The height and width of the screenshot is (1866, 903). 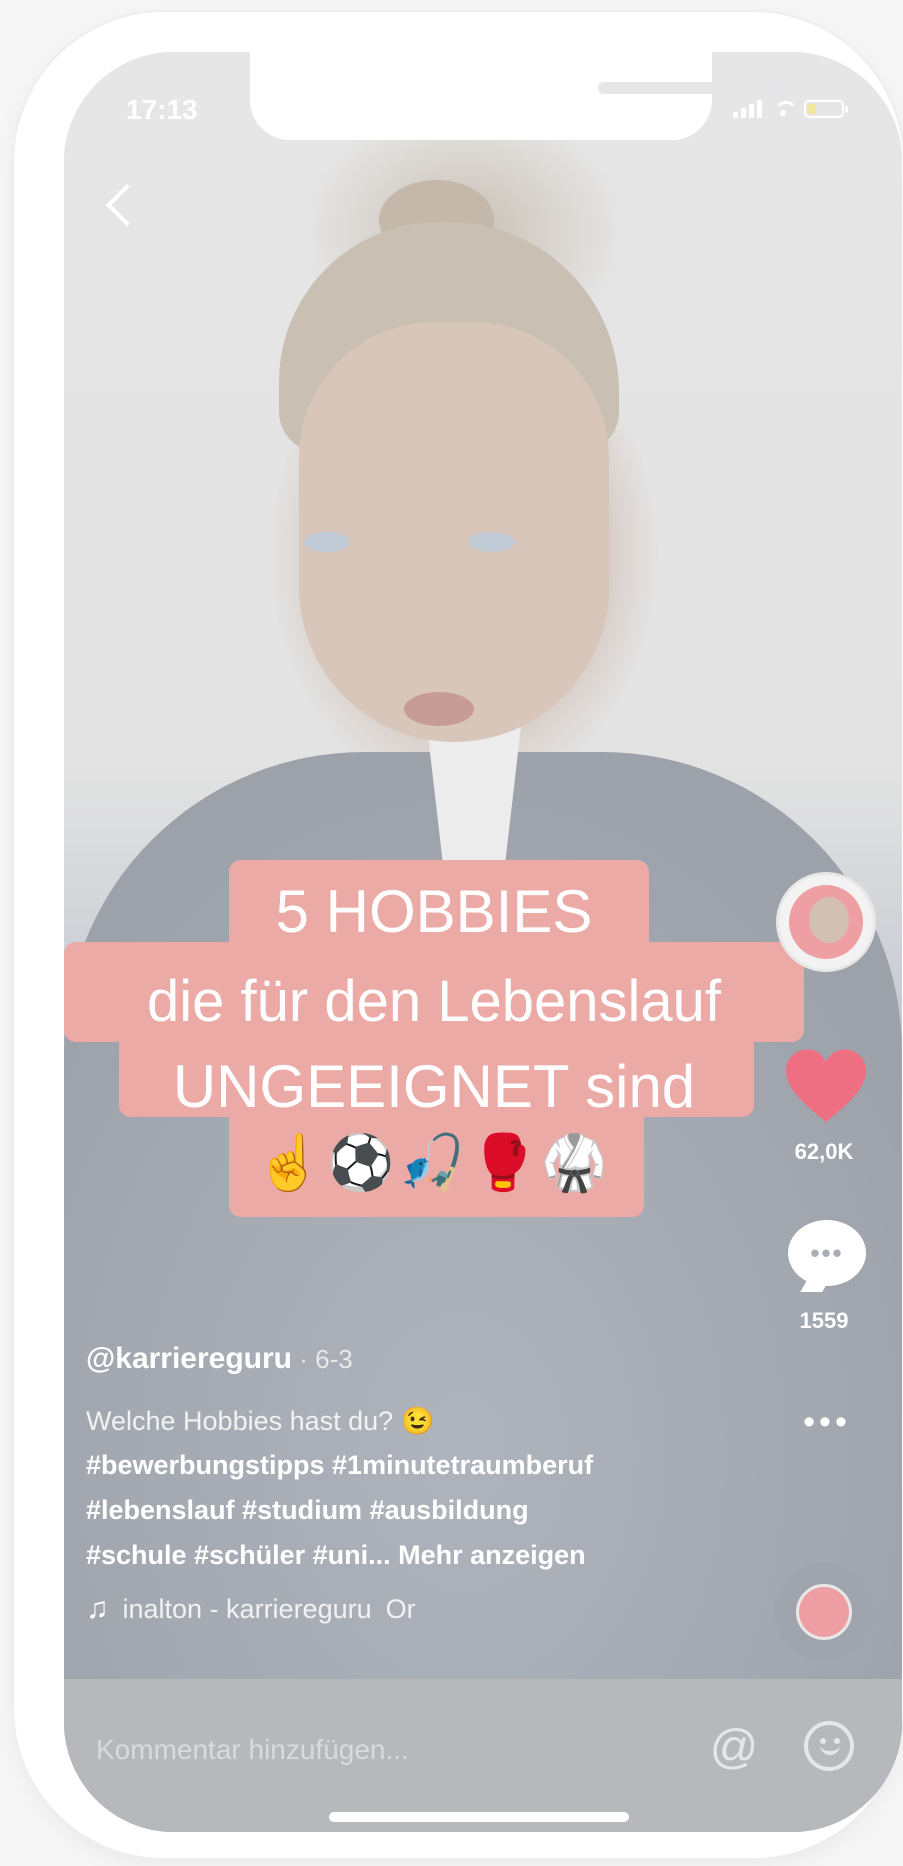 I want to click on overlay-emojis: ☝️⚽🎣🥊🥋, so click(x=434, y=1163).